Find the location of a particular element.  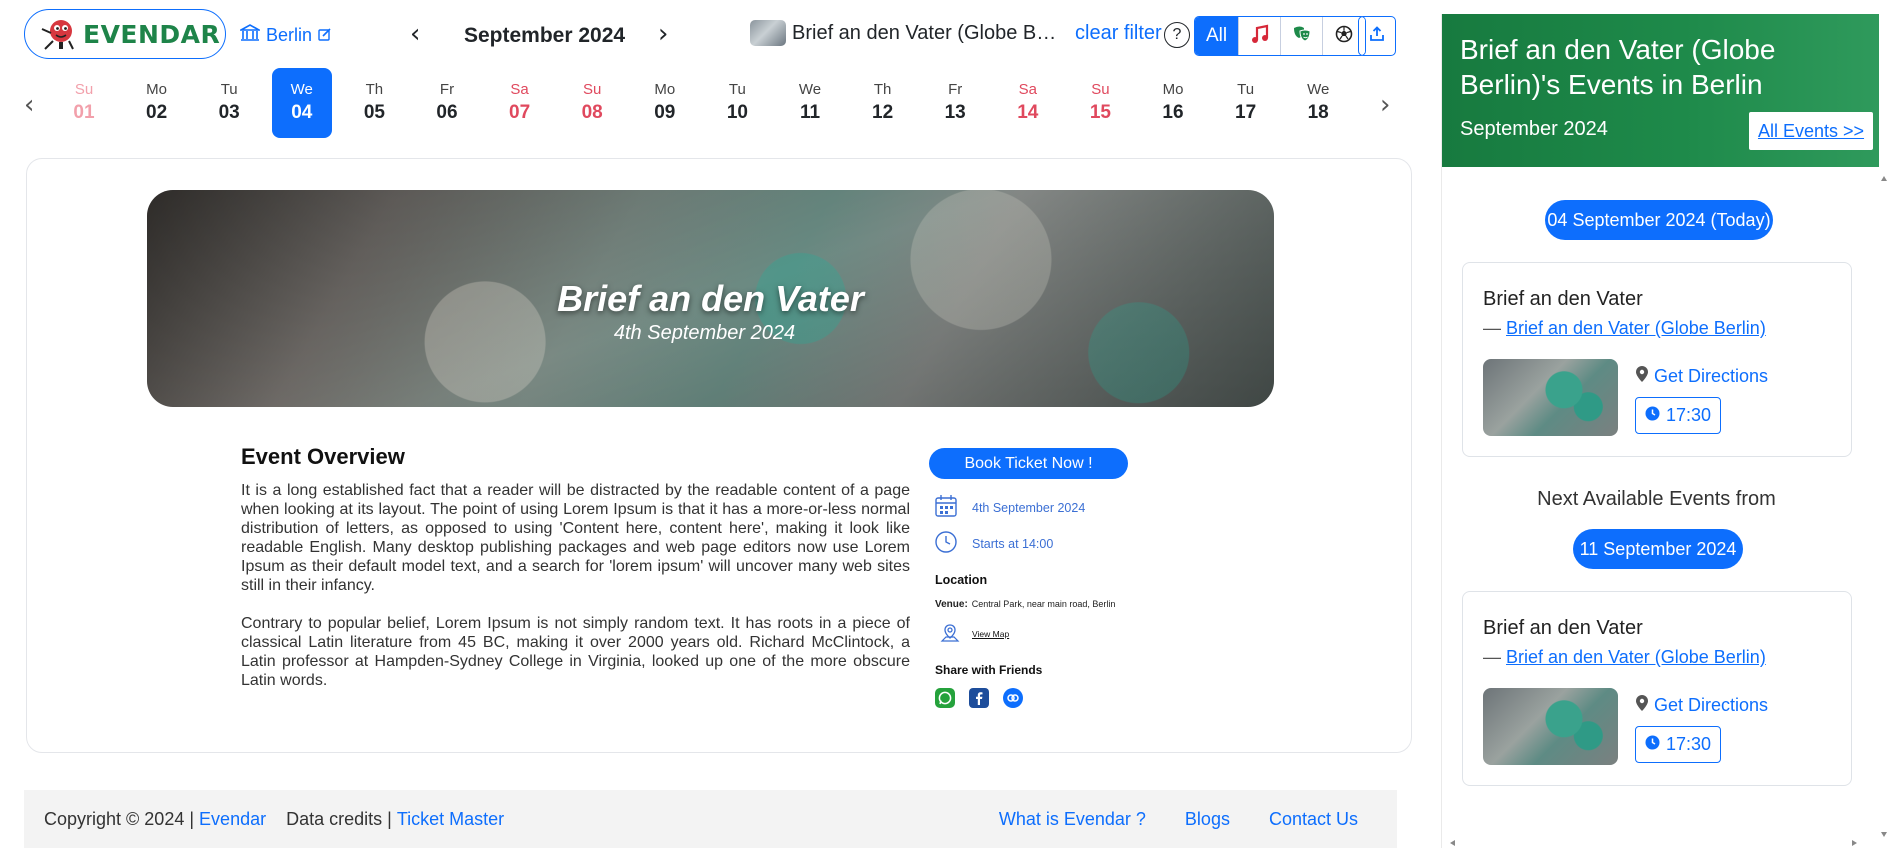

day-name: Su is located at coordinates (1100, 89).